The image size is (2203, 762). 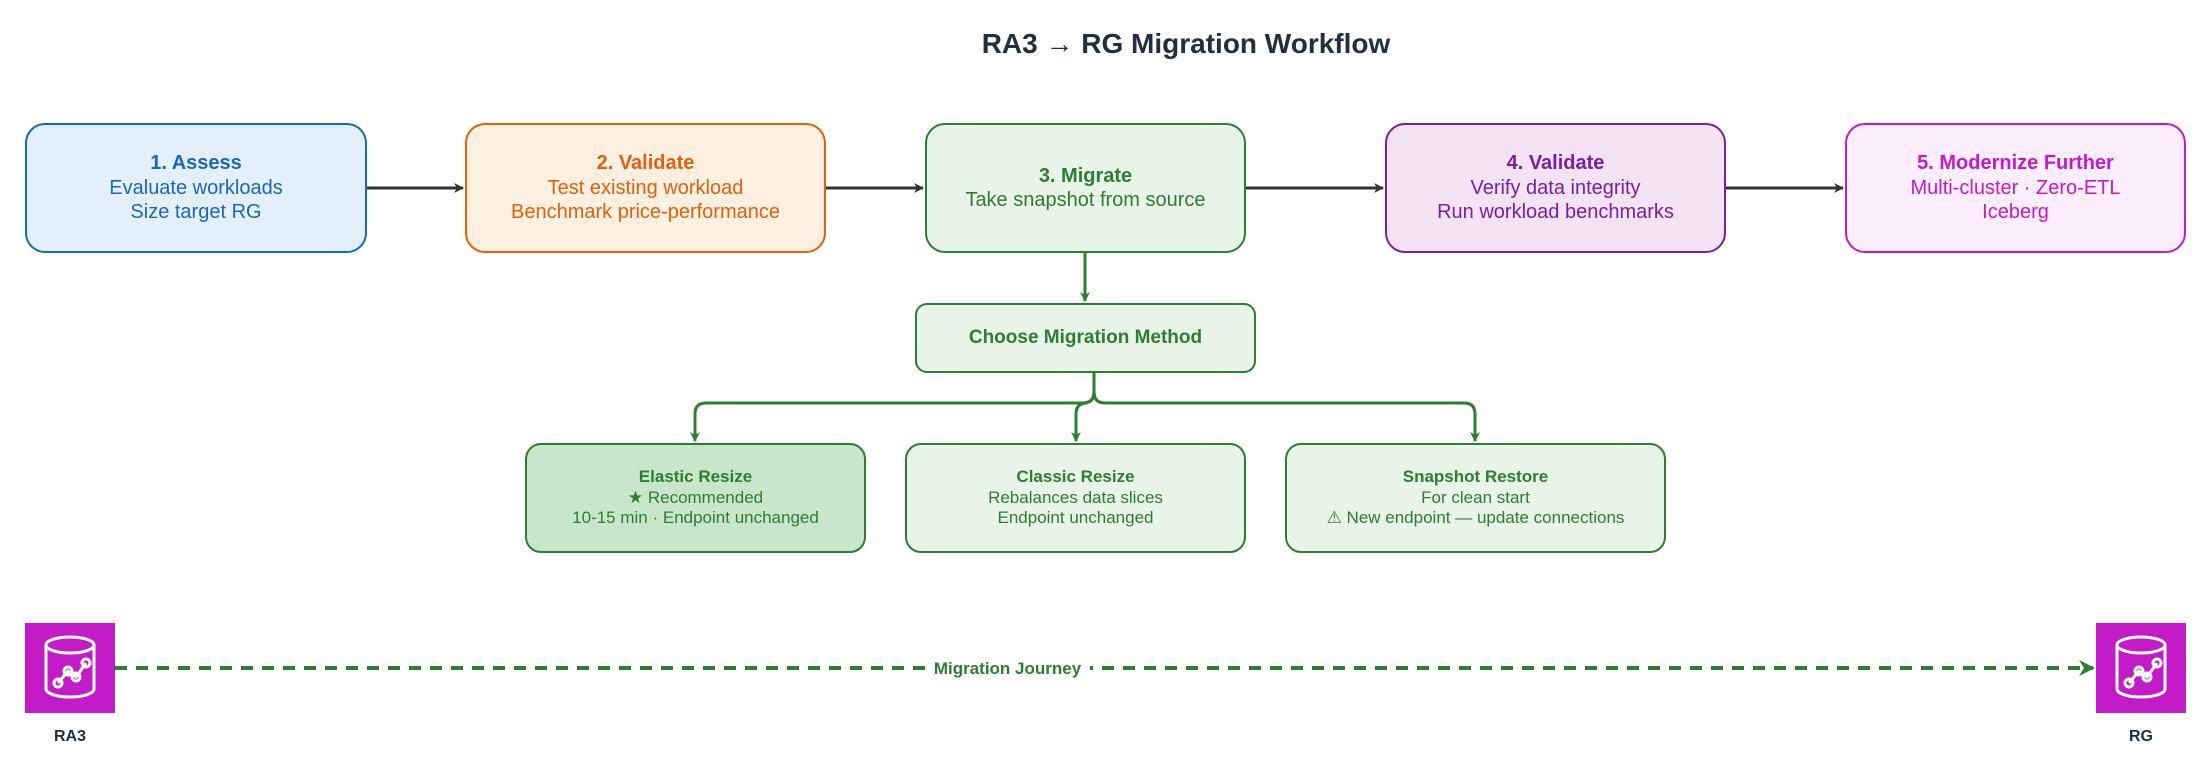 I want to click on step-validate-results-heading: 4. Validate, so click(x=1555, y=163).